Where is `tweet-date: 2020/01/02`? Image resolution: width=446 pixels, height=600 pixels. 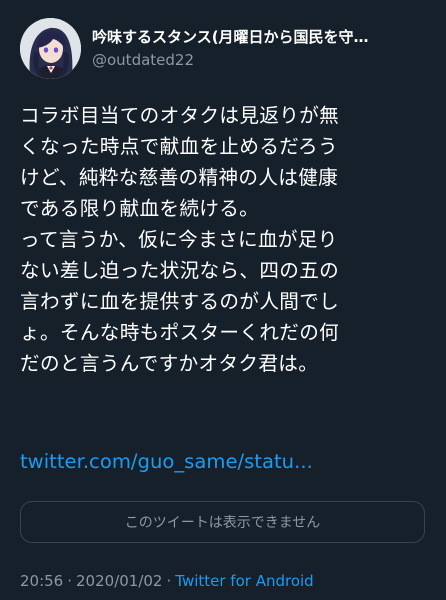 tweet-date: 2020/01/02 is located at coordinates (119, 581).